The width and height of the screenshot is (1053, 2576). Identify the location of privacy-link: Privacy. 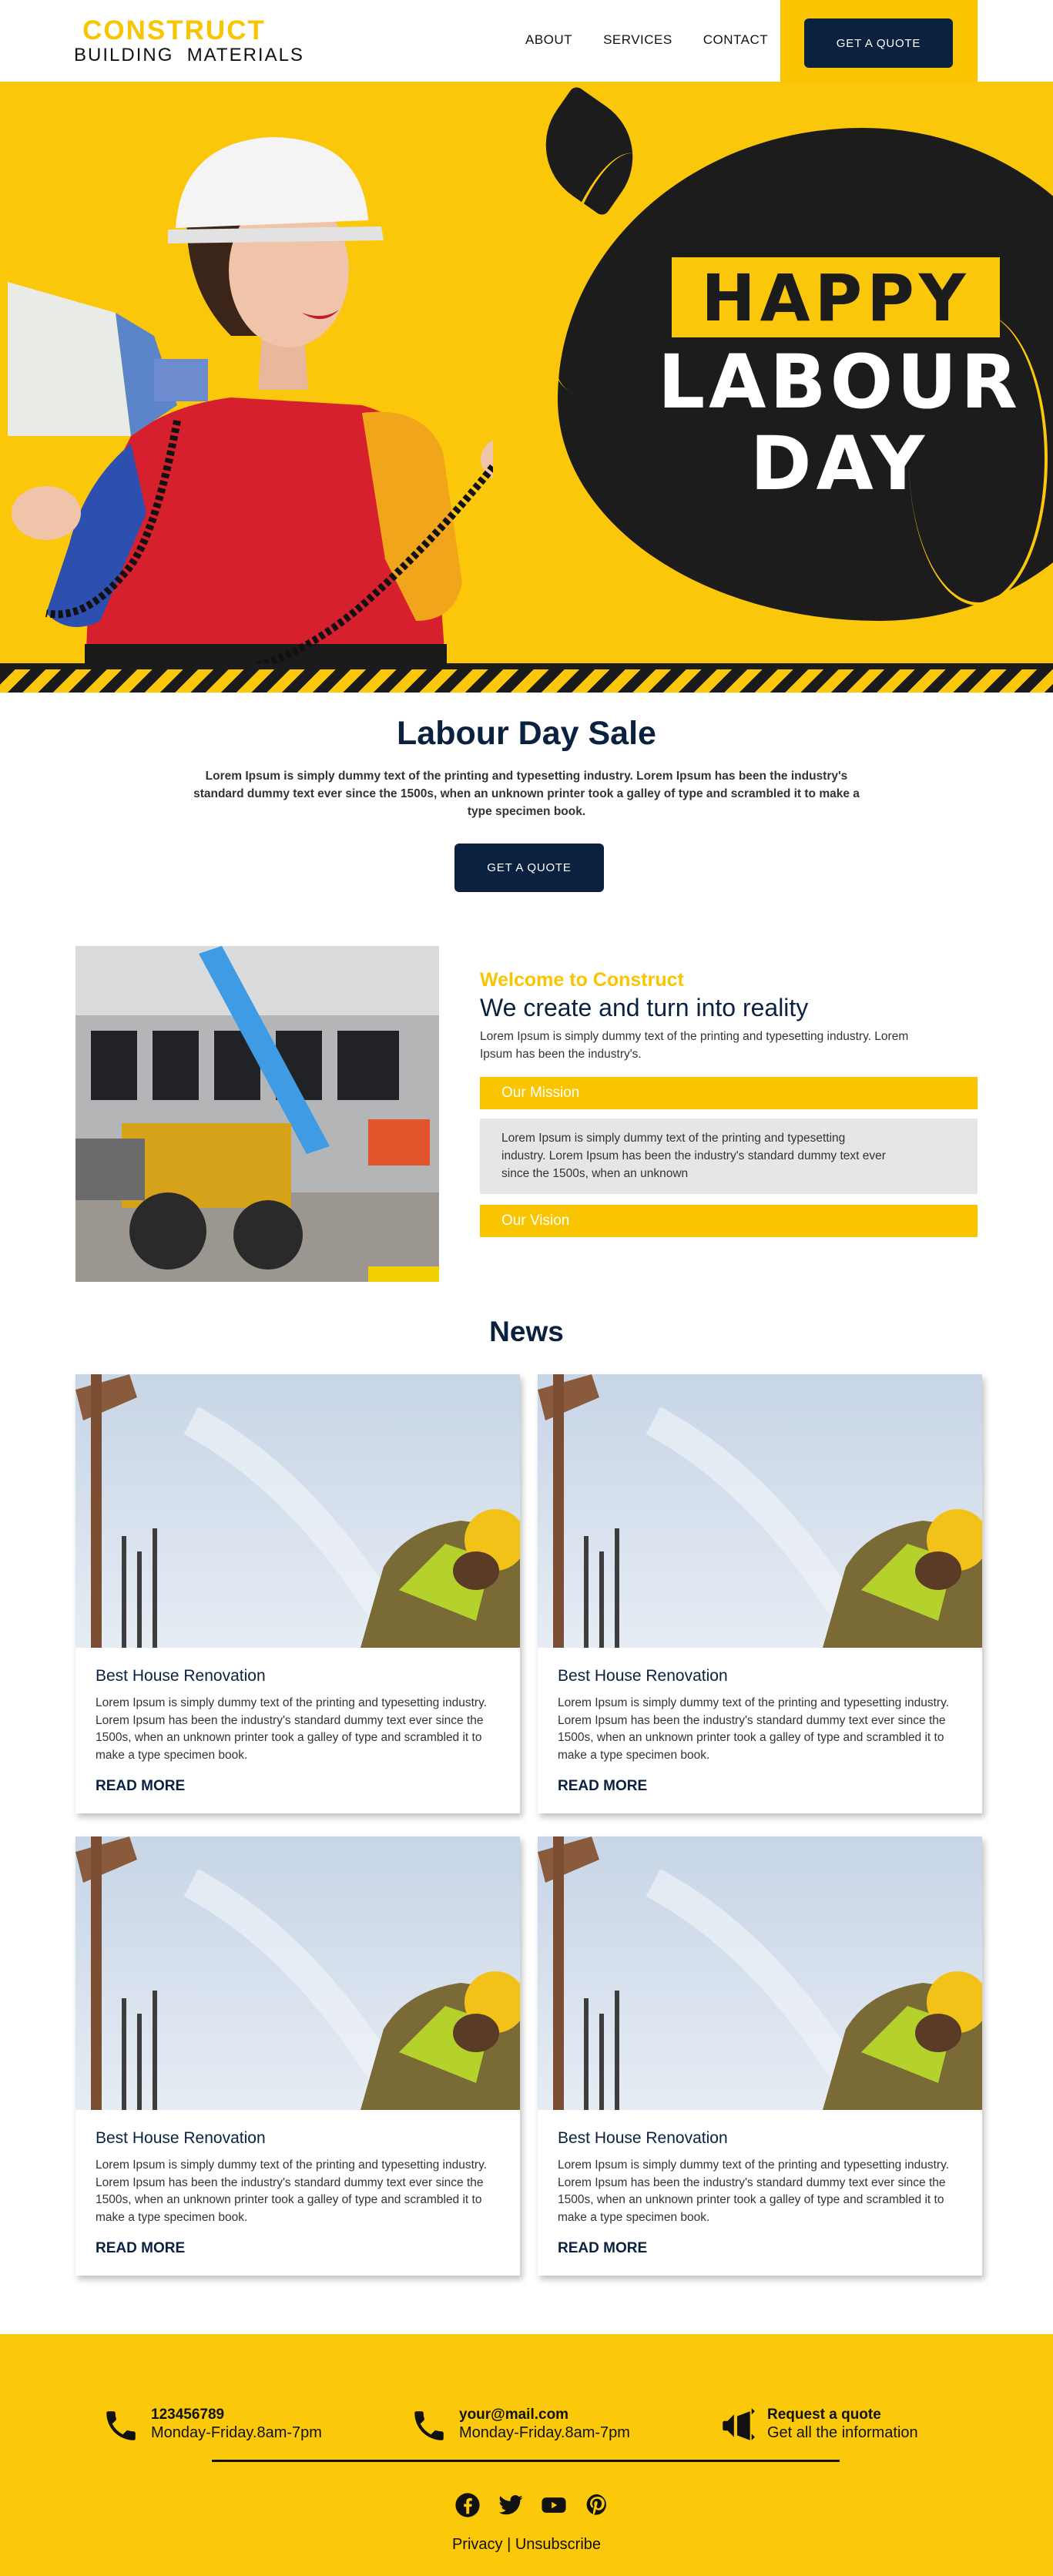
(477, 2544).